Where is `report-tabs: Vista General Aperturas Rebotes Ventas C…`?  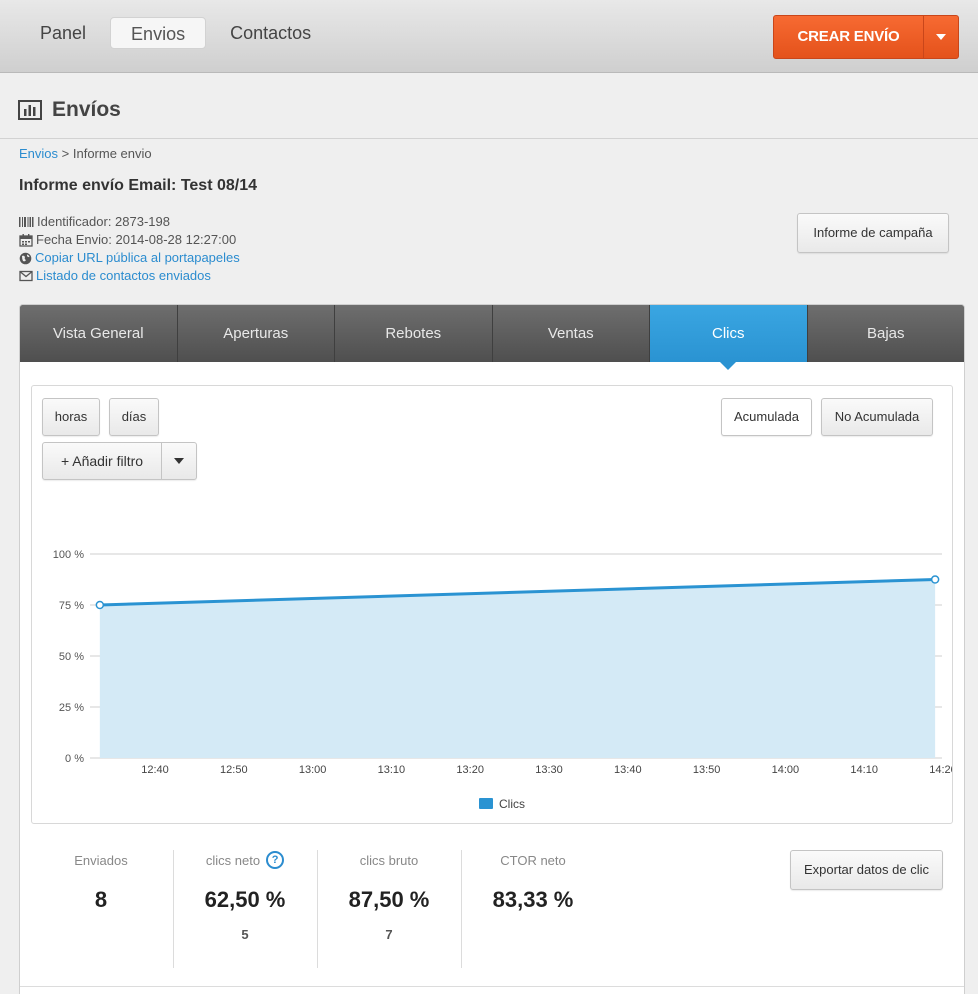
report-tabs: Vista General Aperturas Rebotes Ventas C… is located at coordinates (492, 337).